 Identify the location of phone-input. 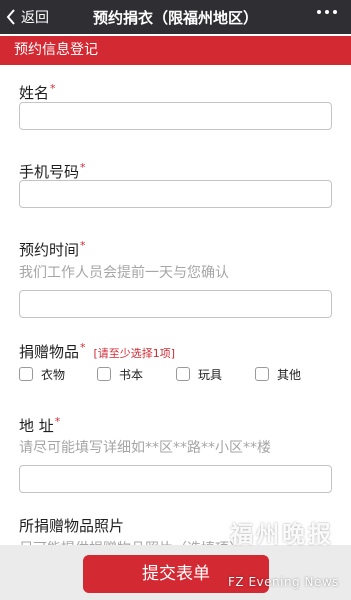
(175, 194).